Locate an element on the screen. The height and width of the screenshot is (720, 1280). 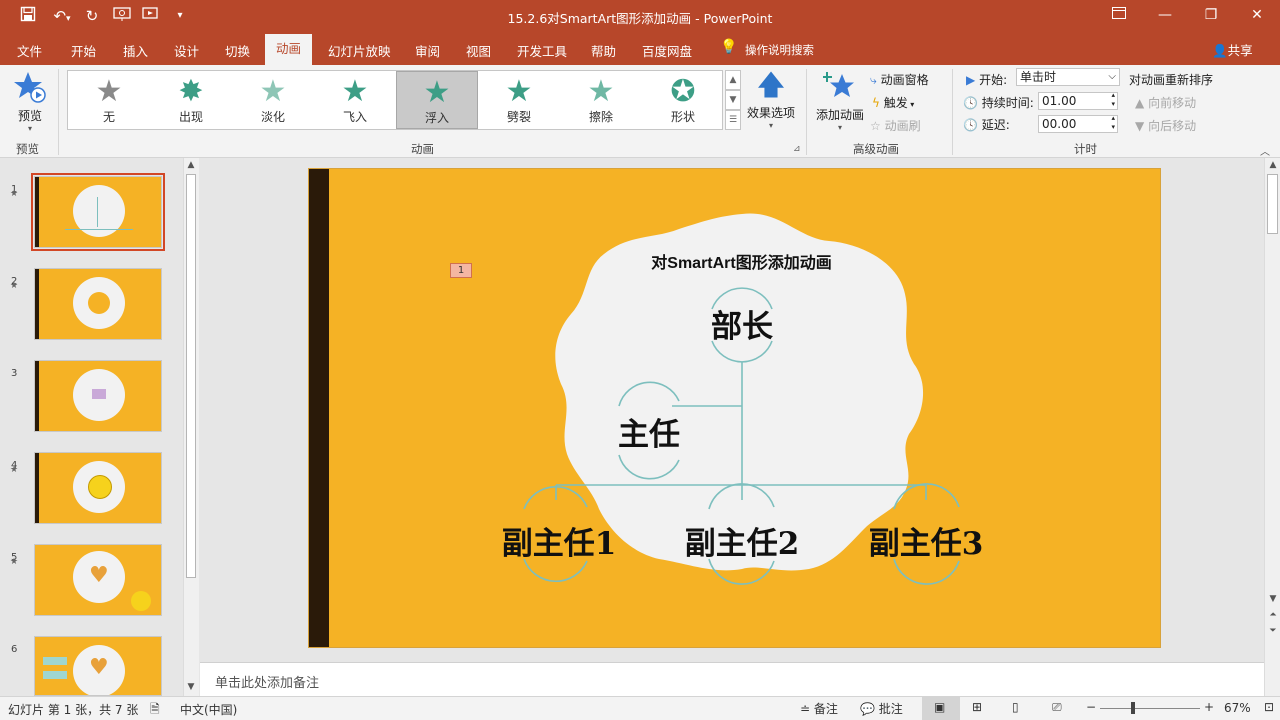
tab-insert: 插入 is located at coordinates (135, 50).